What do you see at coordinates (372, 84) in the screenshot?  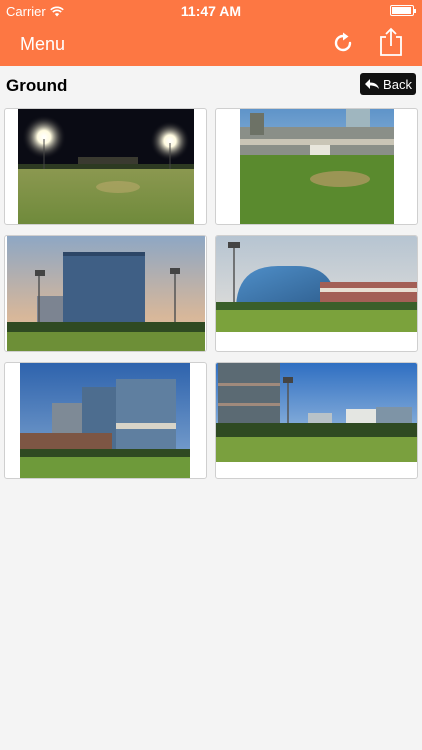 I see `back-arrow-icon` at bounding box center [372, 84].